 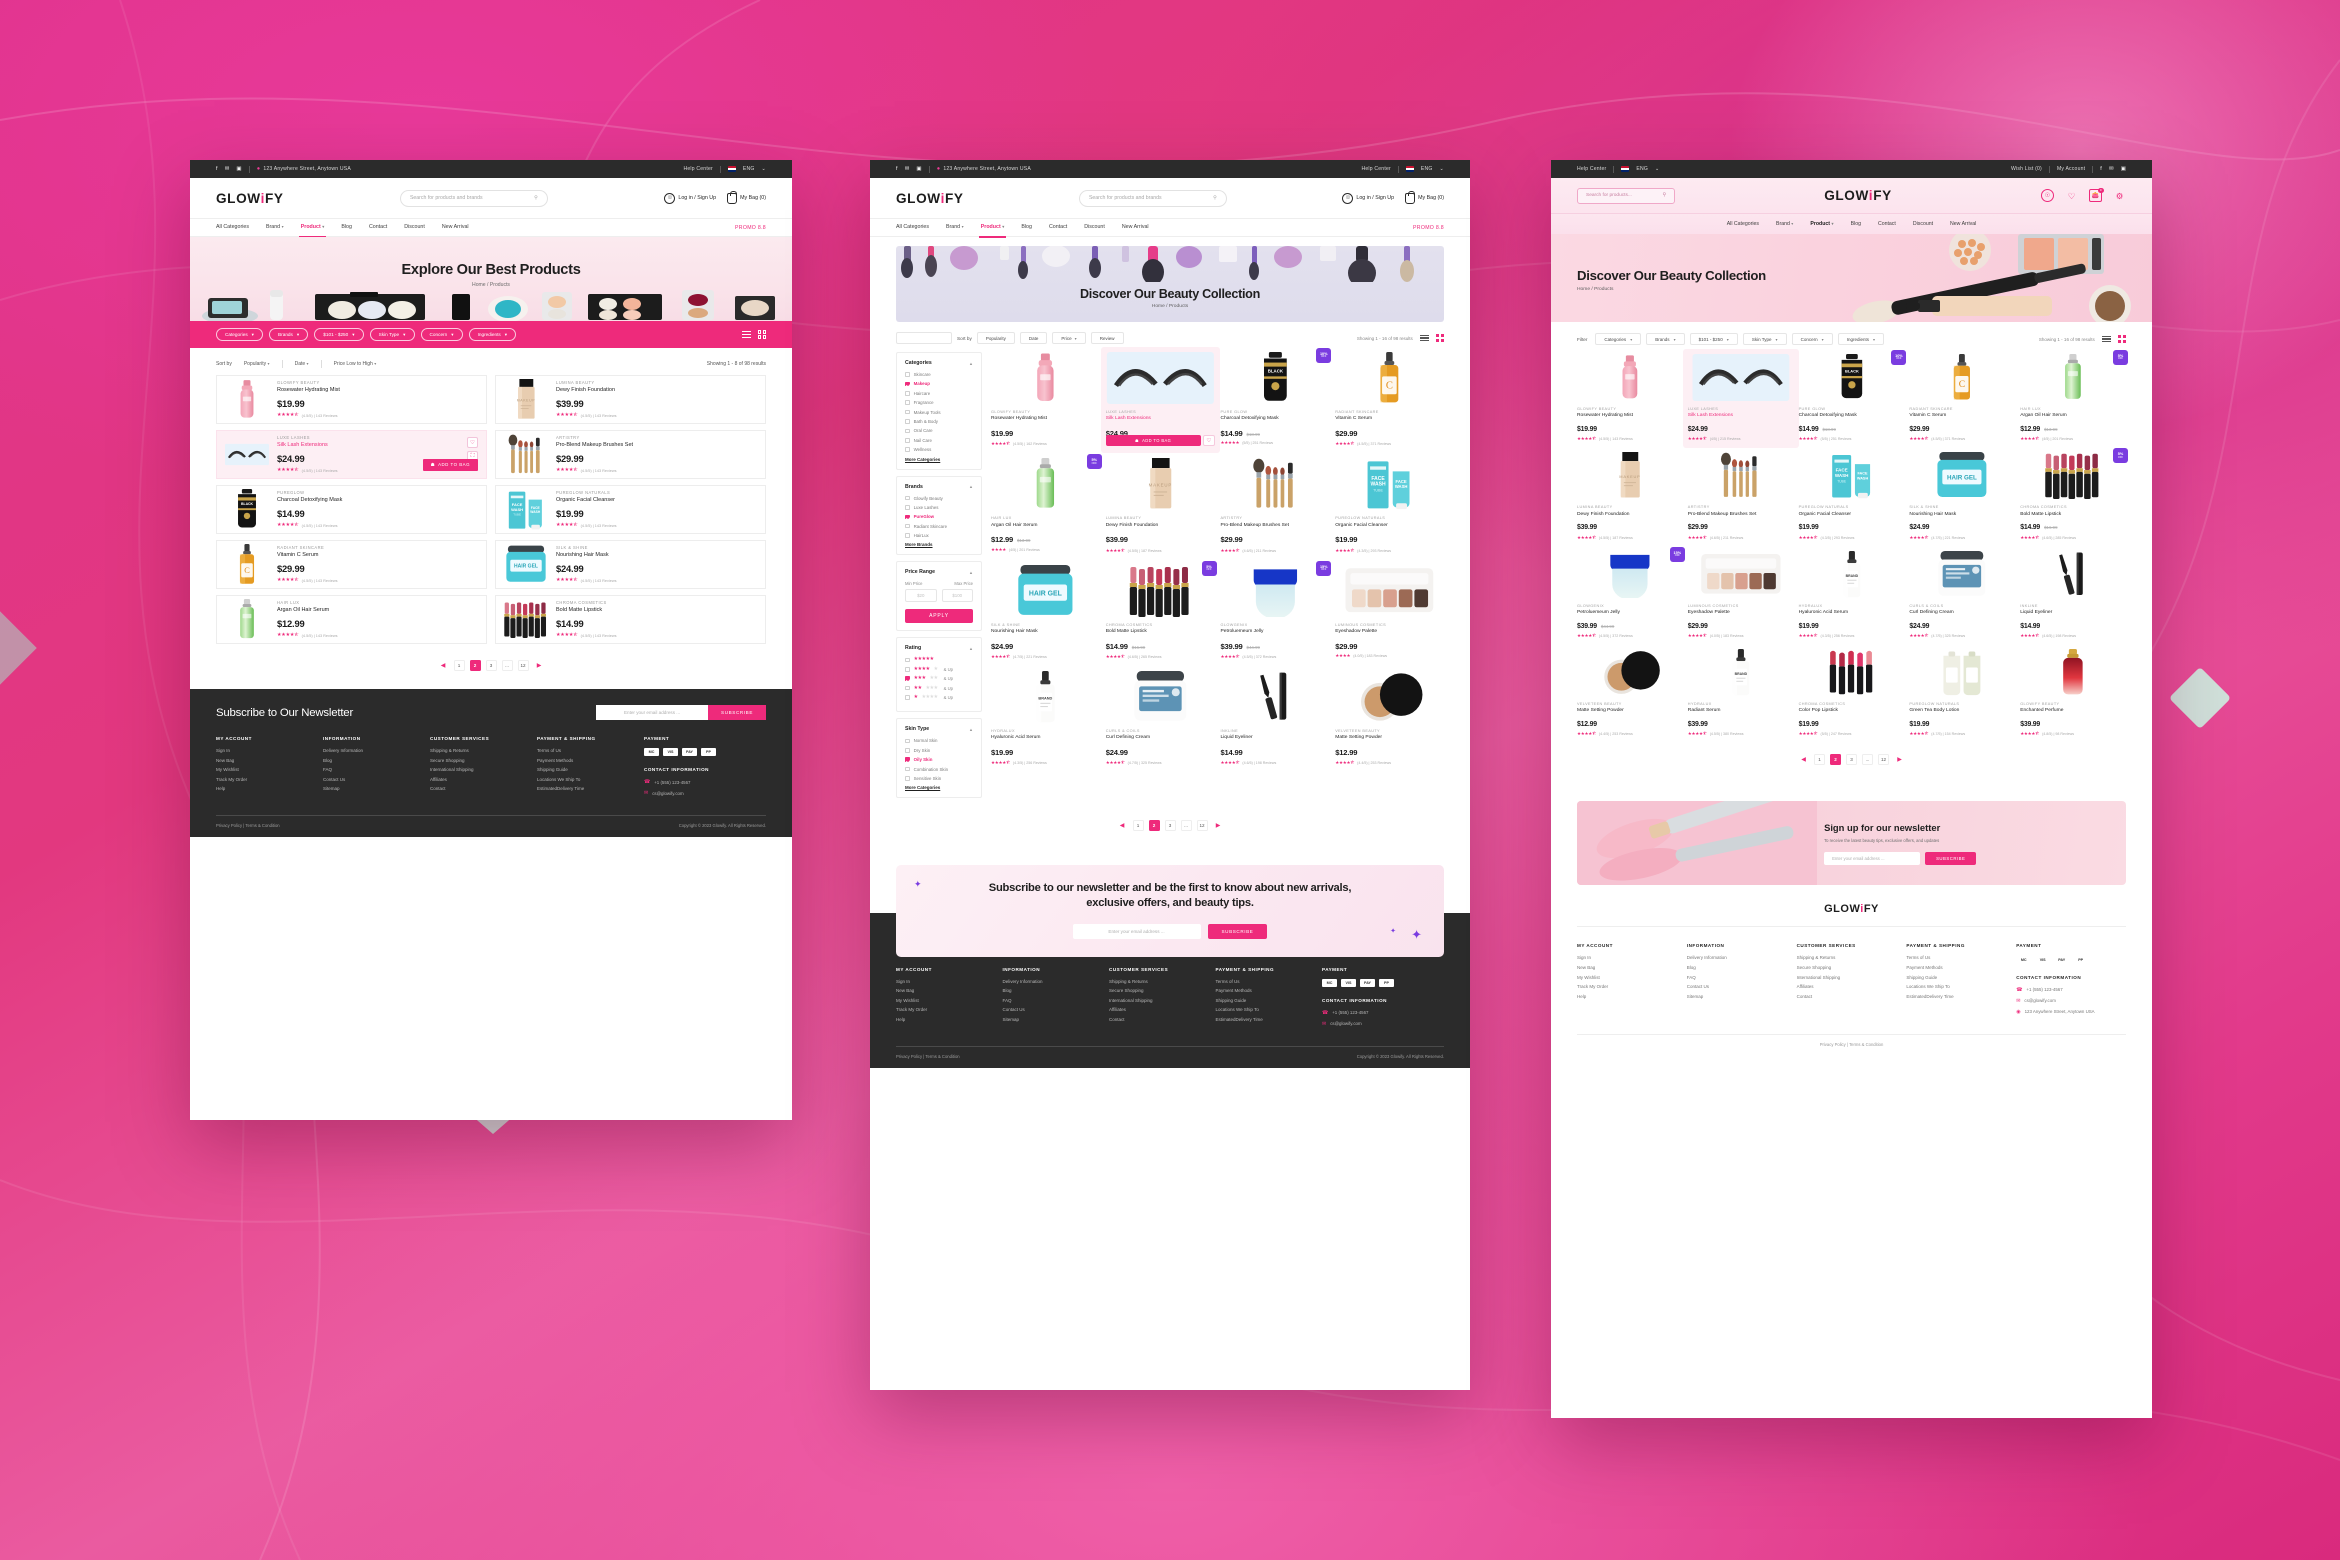 What do you see at coordinates (1665, 339) in the screenshot?
I see `filter-chip-brands: Brands ▾` at bounding box center [1665, 339].